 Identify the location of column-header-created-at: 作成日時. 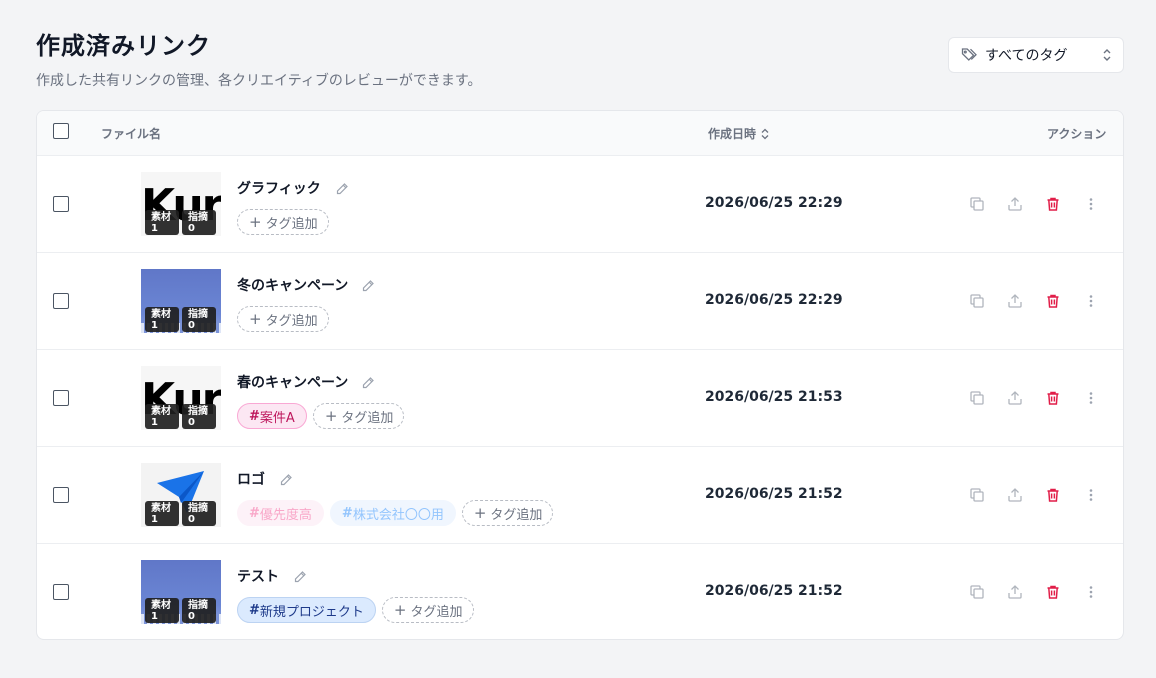
(739, 133).